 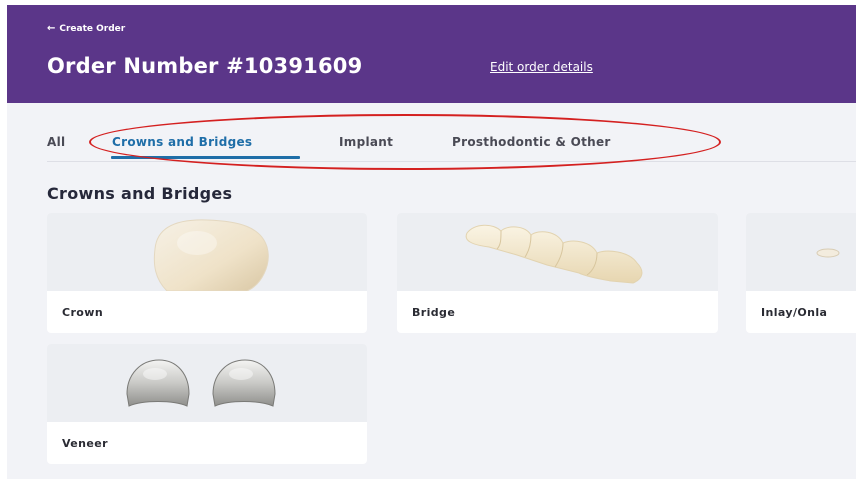 What do you see at coordinates (207, 383) in the screenshot?
I see `veneer-image` at bounding box center [207, 383].